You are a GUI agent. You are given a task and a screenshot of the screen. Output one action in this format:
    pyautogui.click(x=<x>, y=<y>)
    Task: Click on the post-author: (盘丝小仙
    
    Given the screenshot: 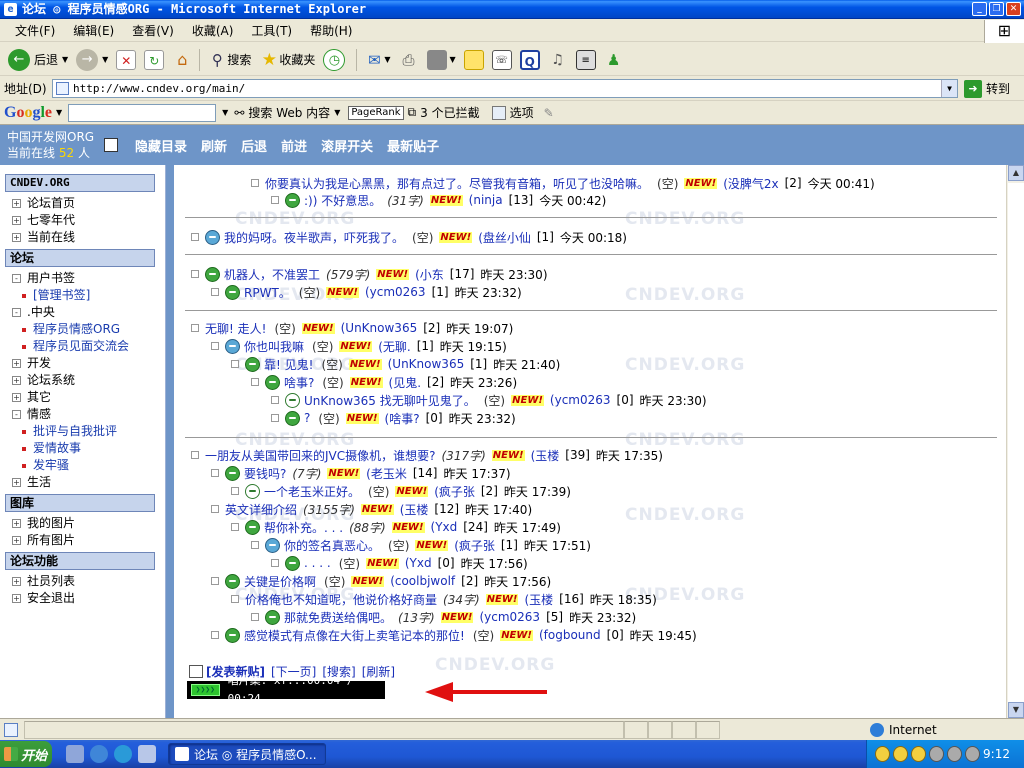 What is the action you would take?
    pyautogui.click(x=504, y=237)
    